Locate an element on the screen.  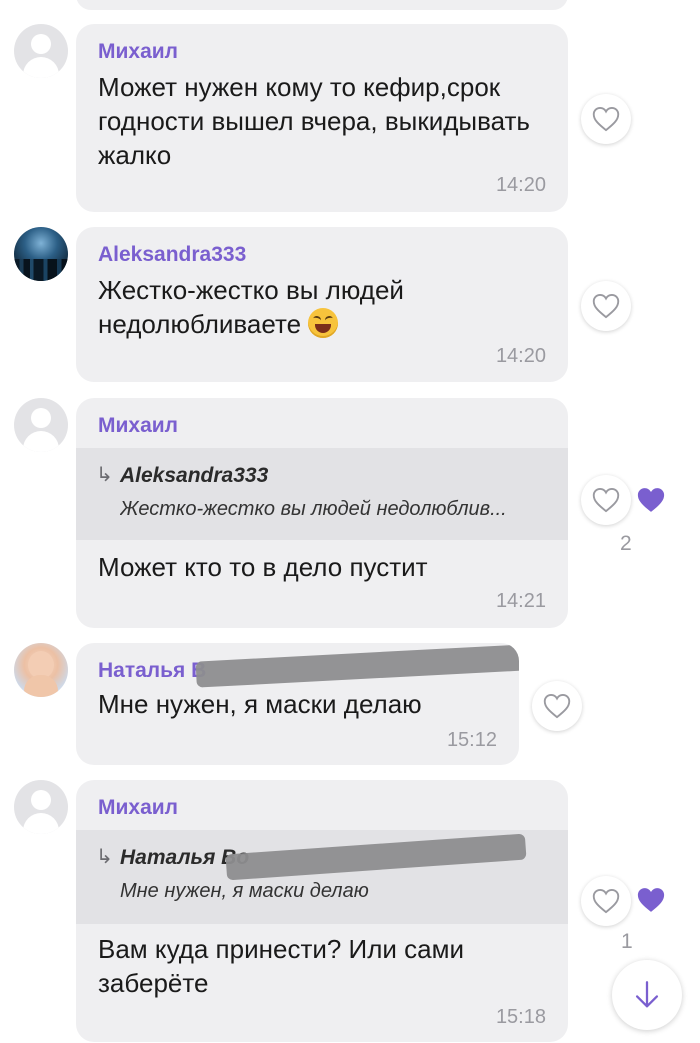
message-text: Может кто то в дело пустит is located at coordinates (263, 567).